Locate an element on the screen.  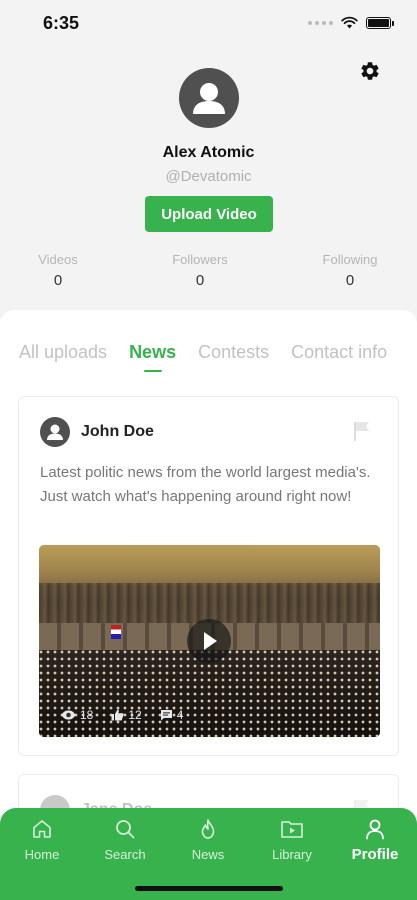
flag-icon is located at coordinates (362, 431).